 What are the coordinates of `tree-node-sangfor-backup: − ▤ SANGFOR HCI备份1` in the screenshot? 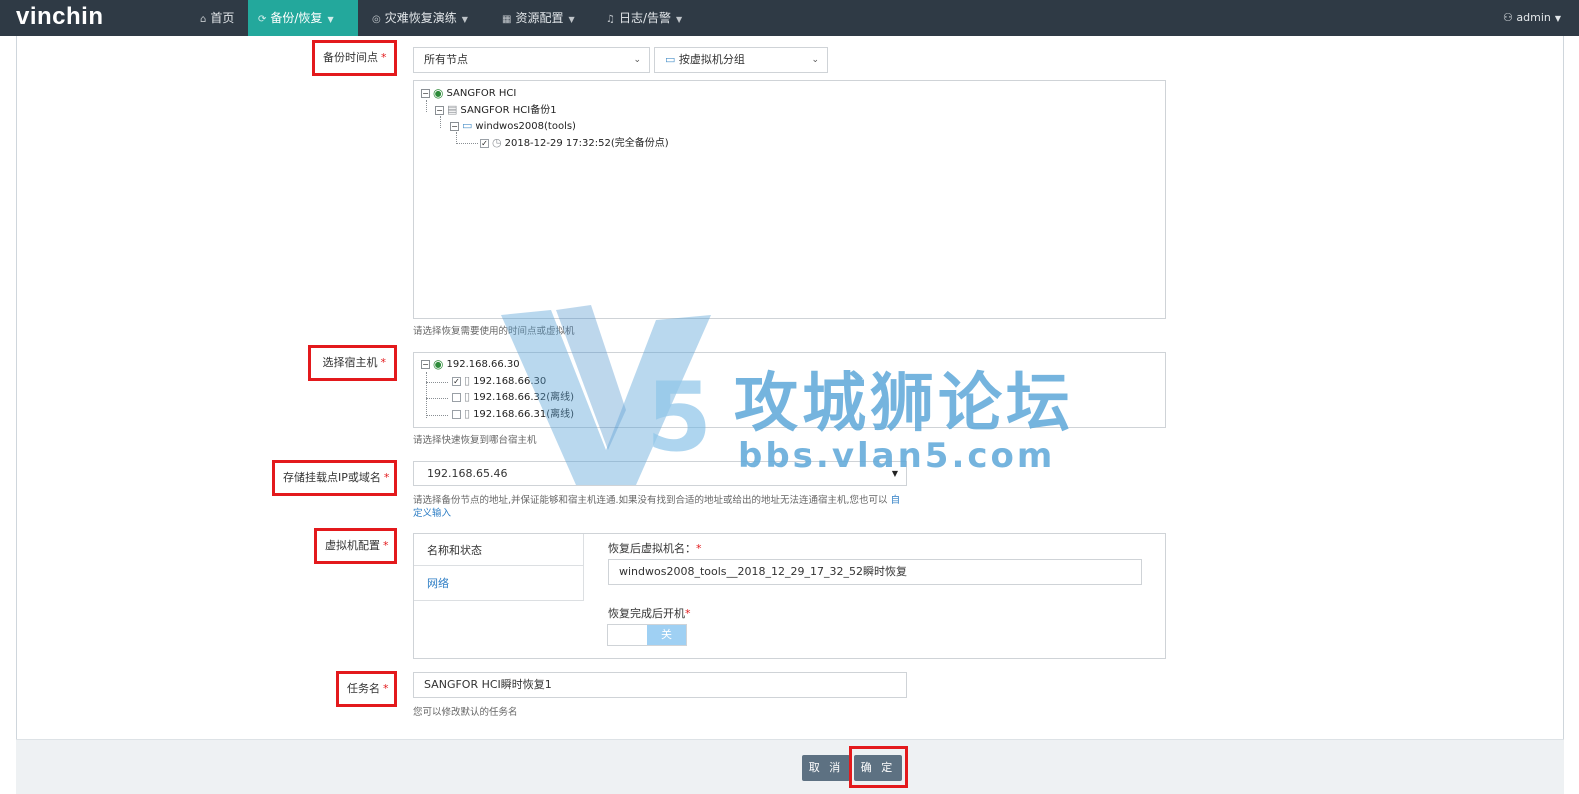 It's located at (496, 111).